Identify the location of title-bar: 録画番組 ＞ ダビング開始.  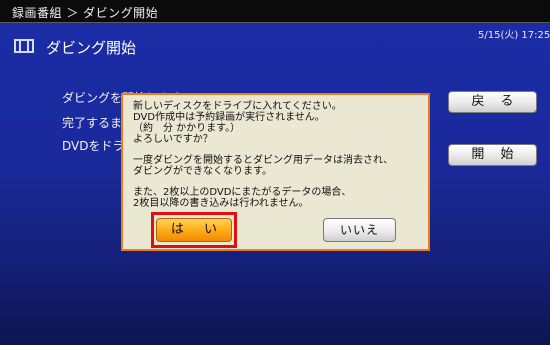
(275, 11).